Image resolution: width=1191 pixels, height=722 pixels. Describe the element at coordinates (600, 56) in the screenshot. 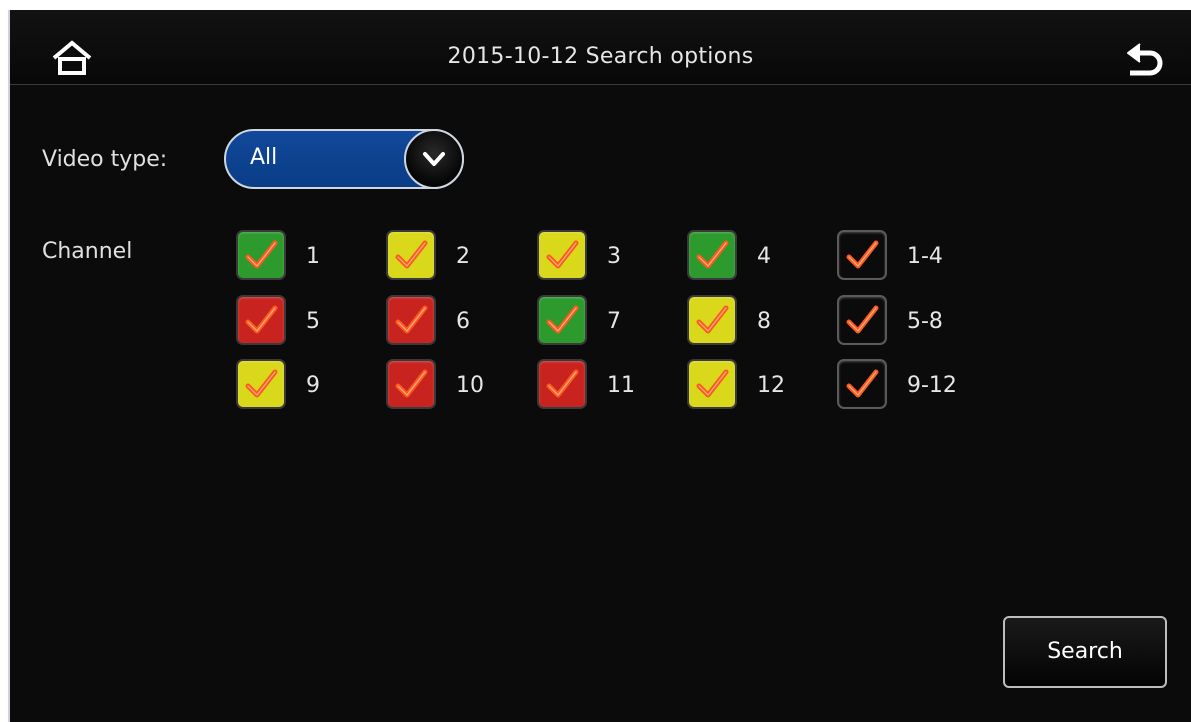

I see `page-title: 2015-10-12 Search options` at that location.